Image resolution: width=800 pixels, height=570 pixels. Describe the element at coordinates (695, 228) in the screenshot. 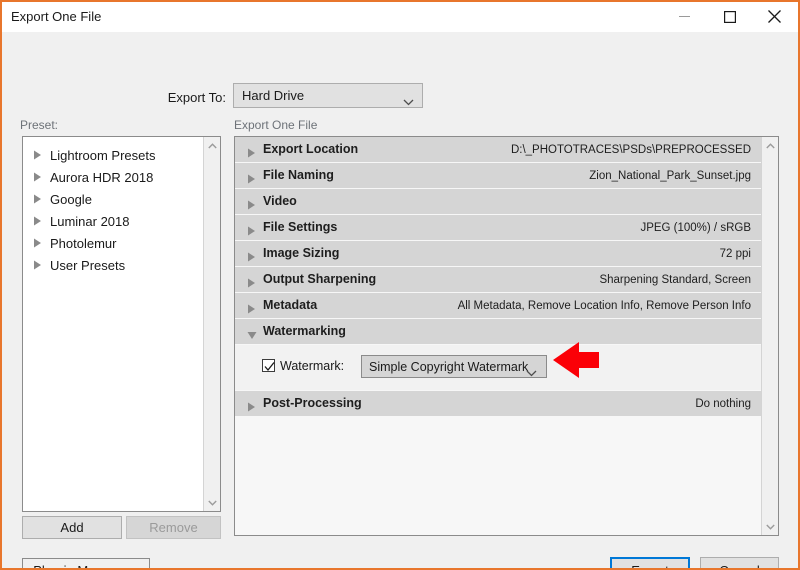

I see `section-value: JPEG (100%) / sRGB` at that location.